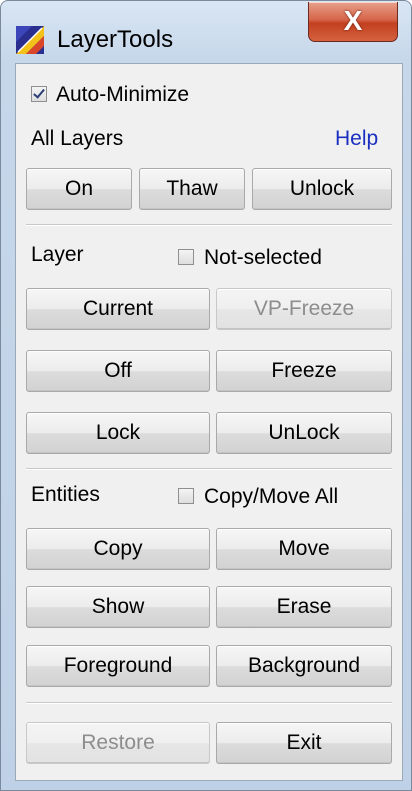 The height and width of the screenshot is (791, 412). What do you see at coordinates (304, 309) in the screenshot?
I see `vp-freeze-button: VP-Freeze` at bounding box center [304, 309].